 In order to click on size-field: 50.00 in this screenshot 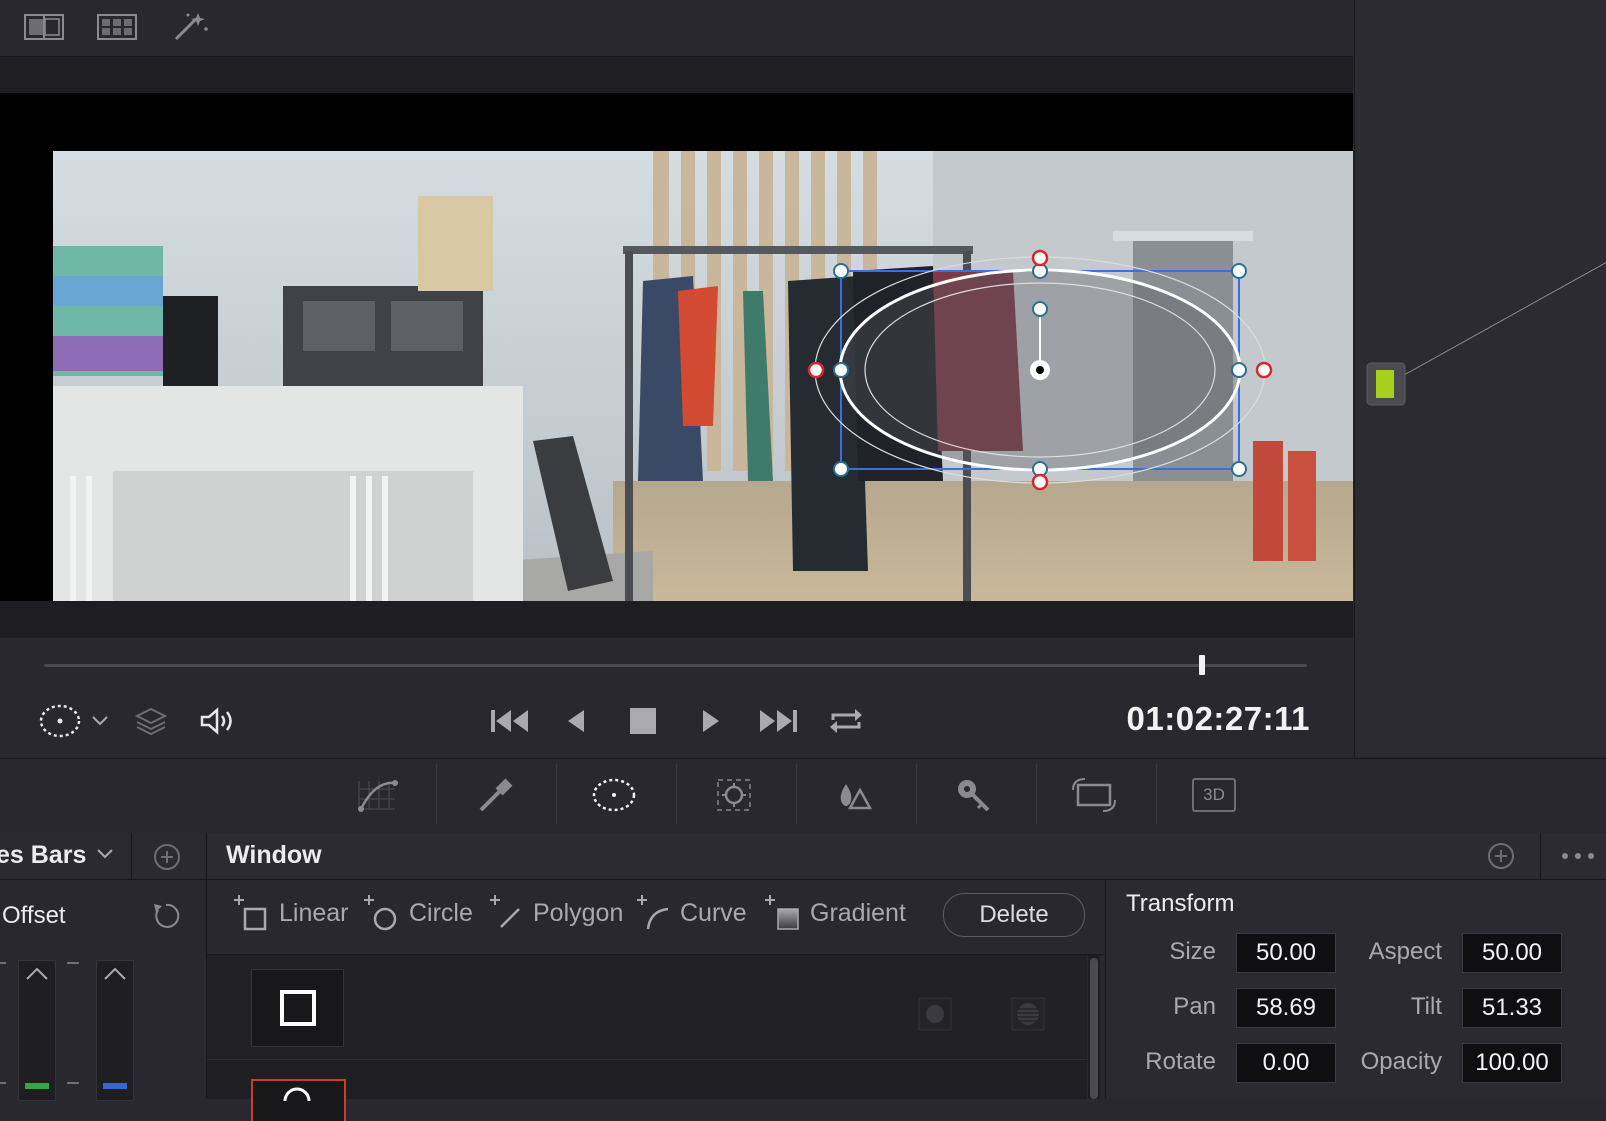, I will do `click(1286, 953)`.